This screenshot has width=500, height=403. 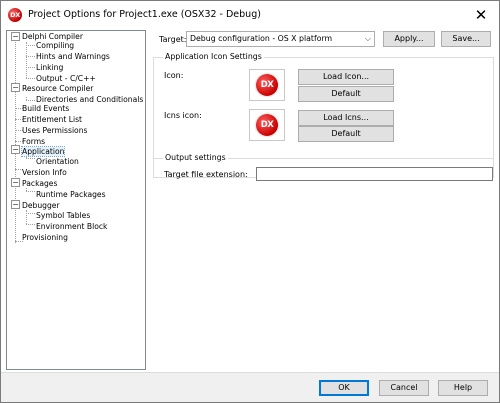 I want to click on icon-label: Icon:, so click(x=174, y=75).